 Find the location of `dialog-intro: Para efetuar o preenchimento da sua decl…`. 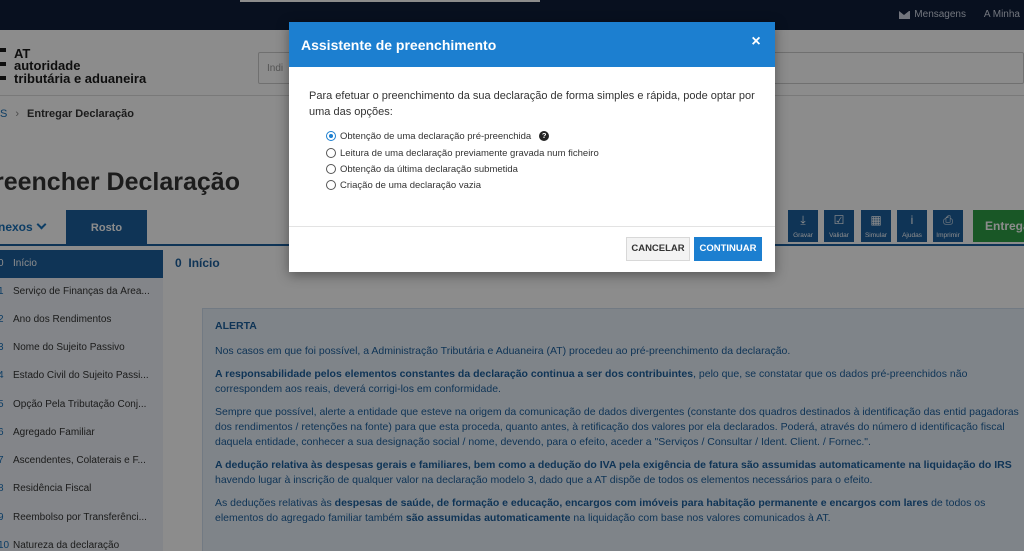

dialog-intro: Para efetuar o preenchimento da sua decl… is located at coordinates (532, 104).